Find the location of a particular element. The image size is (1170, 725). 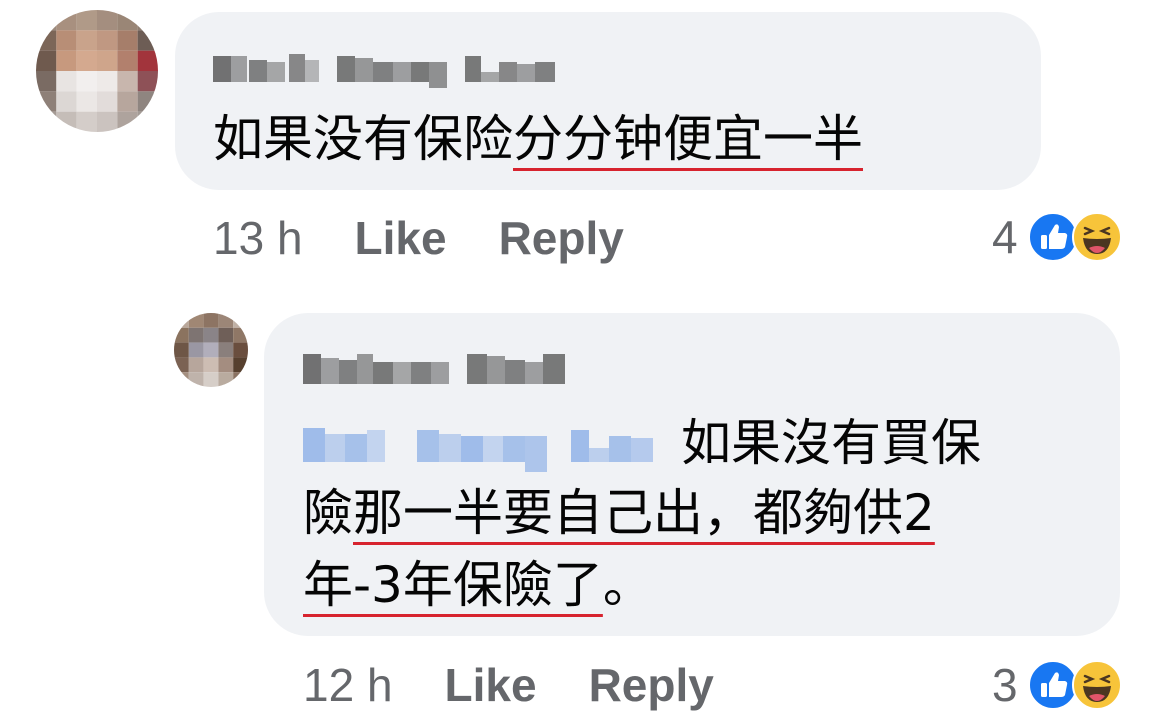

reply-author-name-pixelated is located at coordinates (437, 369).